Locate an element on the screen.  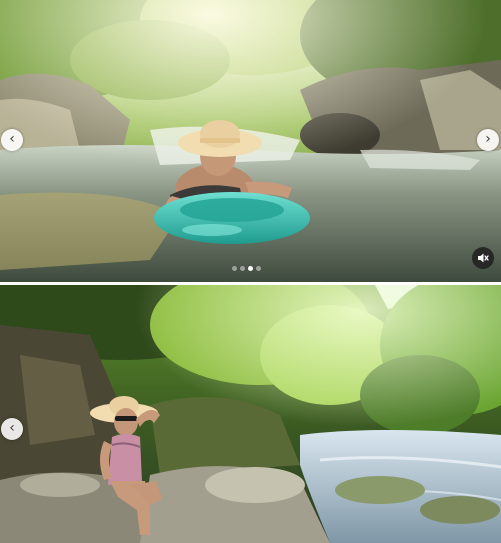
chevron-right-icon: › is located at coordinates (488, 139).